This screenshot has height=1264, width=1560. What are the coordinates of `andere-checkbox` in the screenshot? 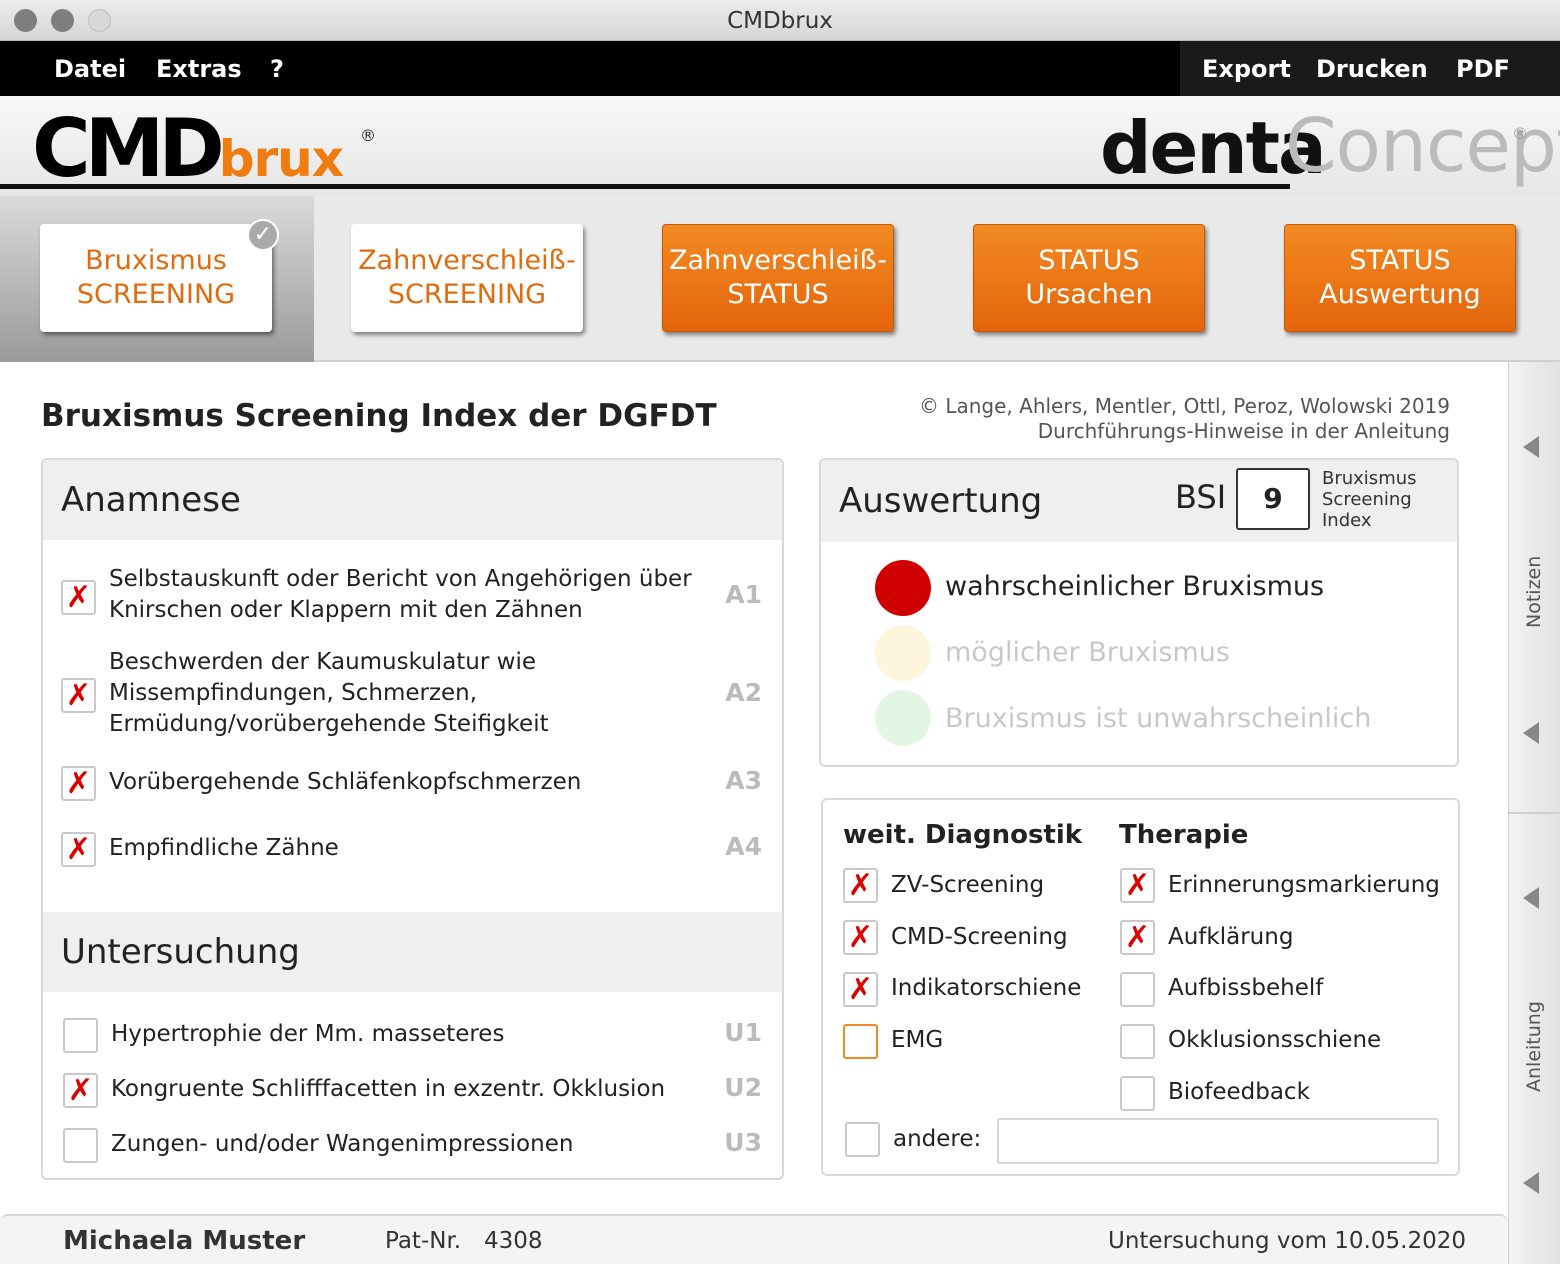 It's located at (862, 1139).